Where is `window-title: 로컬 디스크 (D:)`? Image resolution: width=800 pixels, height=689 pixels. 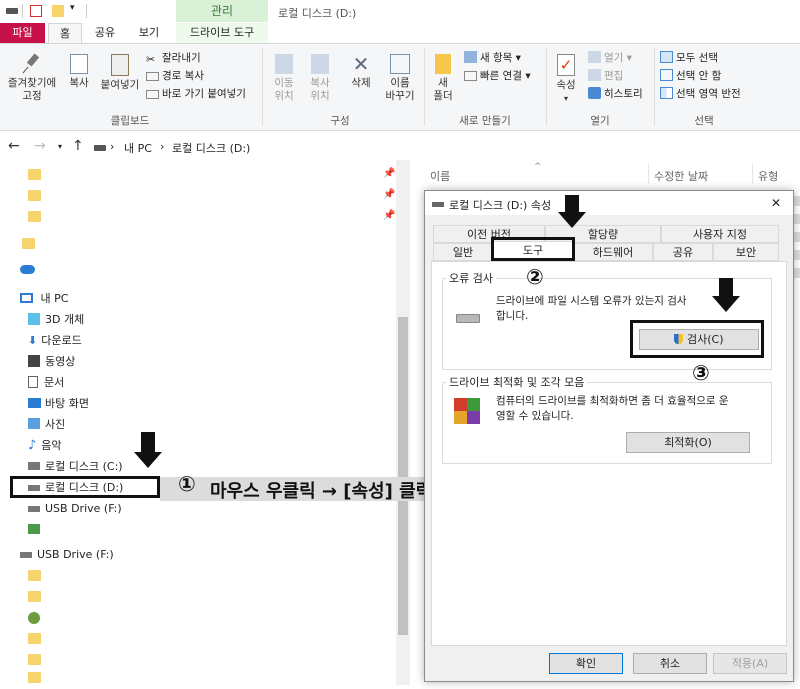 window-title: 로컬 디스크 (D:) is located at coordinates (317, 13).